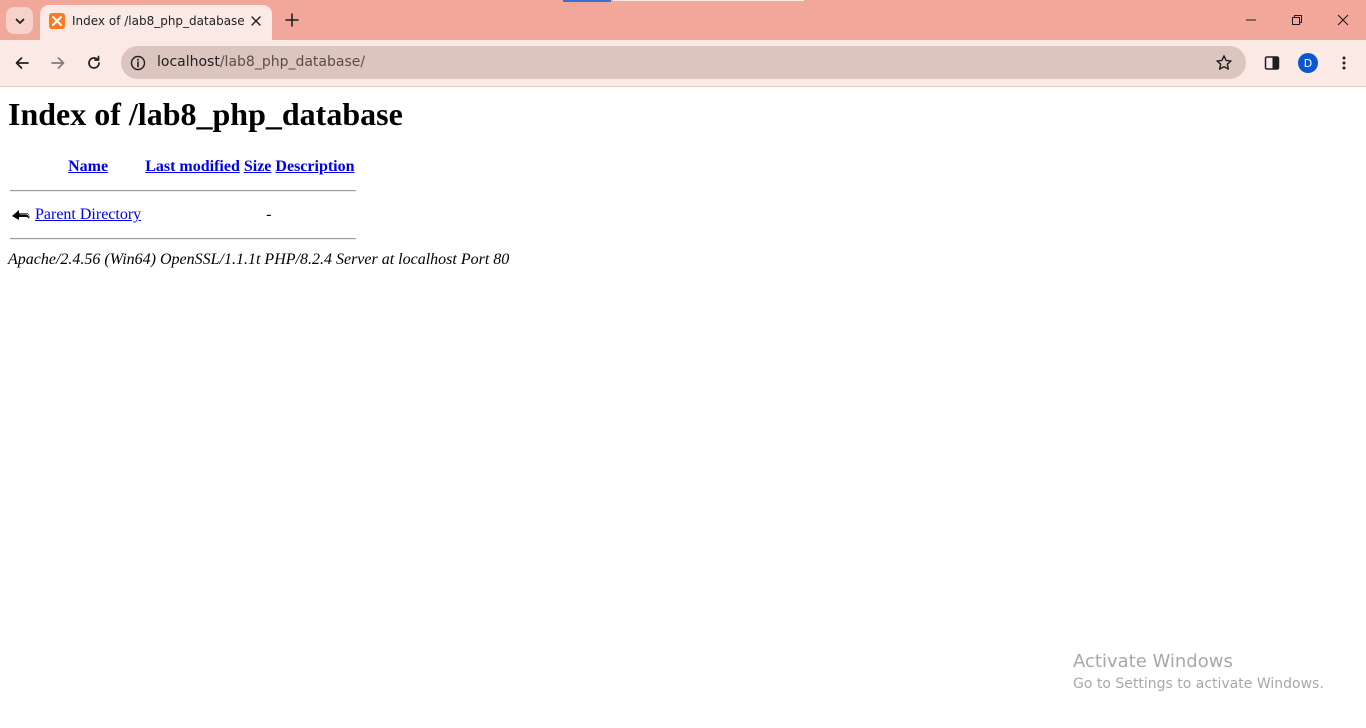 This screenshot has height=728, width=1366. I want to click on menu-button, so click(1344, 63).